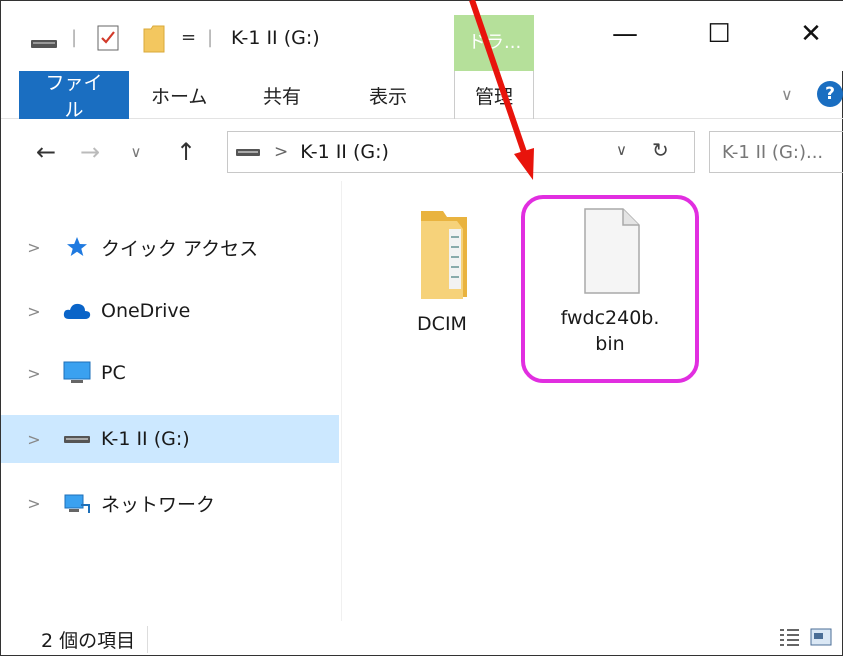 The width and height of the screenshot is (843, 656). Describe the element at coordinates (113, 373) in the screenshot. I see `sidebar-item-label: PC` at that location.